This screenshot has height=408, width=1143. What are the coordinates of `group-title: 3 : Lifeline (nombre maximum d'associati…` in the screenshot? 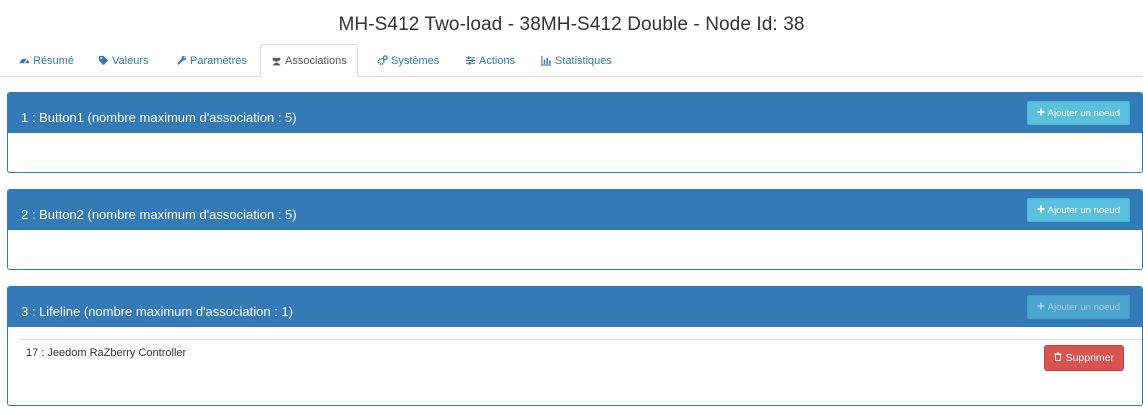 It's located at (157, 311).